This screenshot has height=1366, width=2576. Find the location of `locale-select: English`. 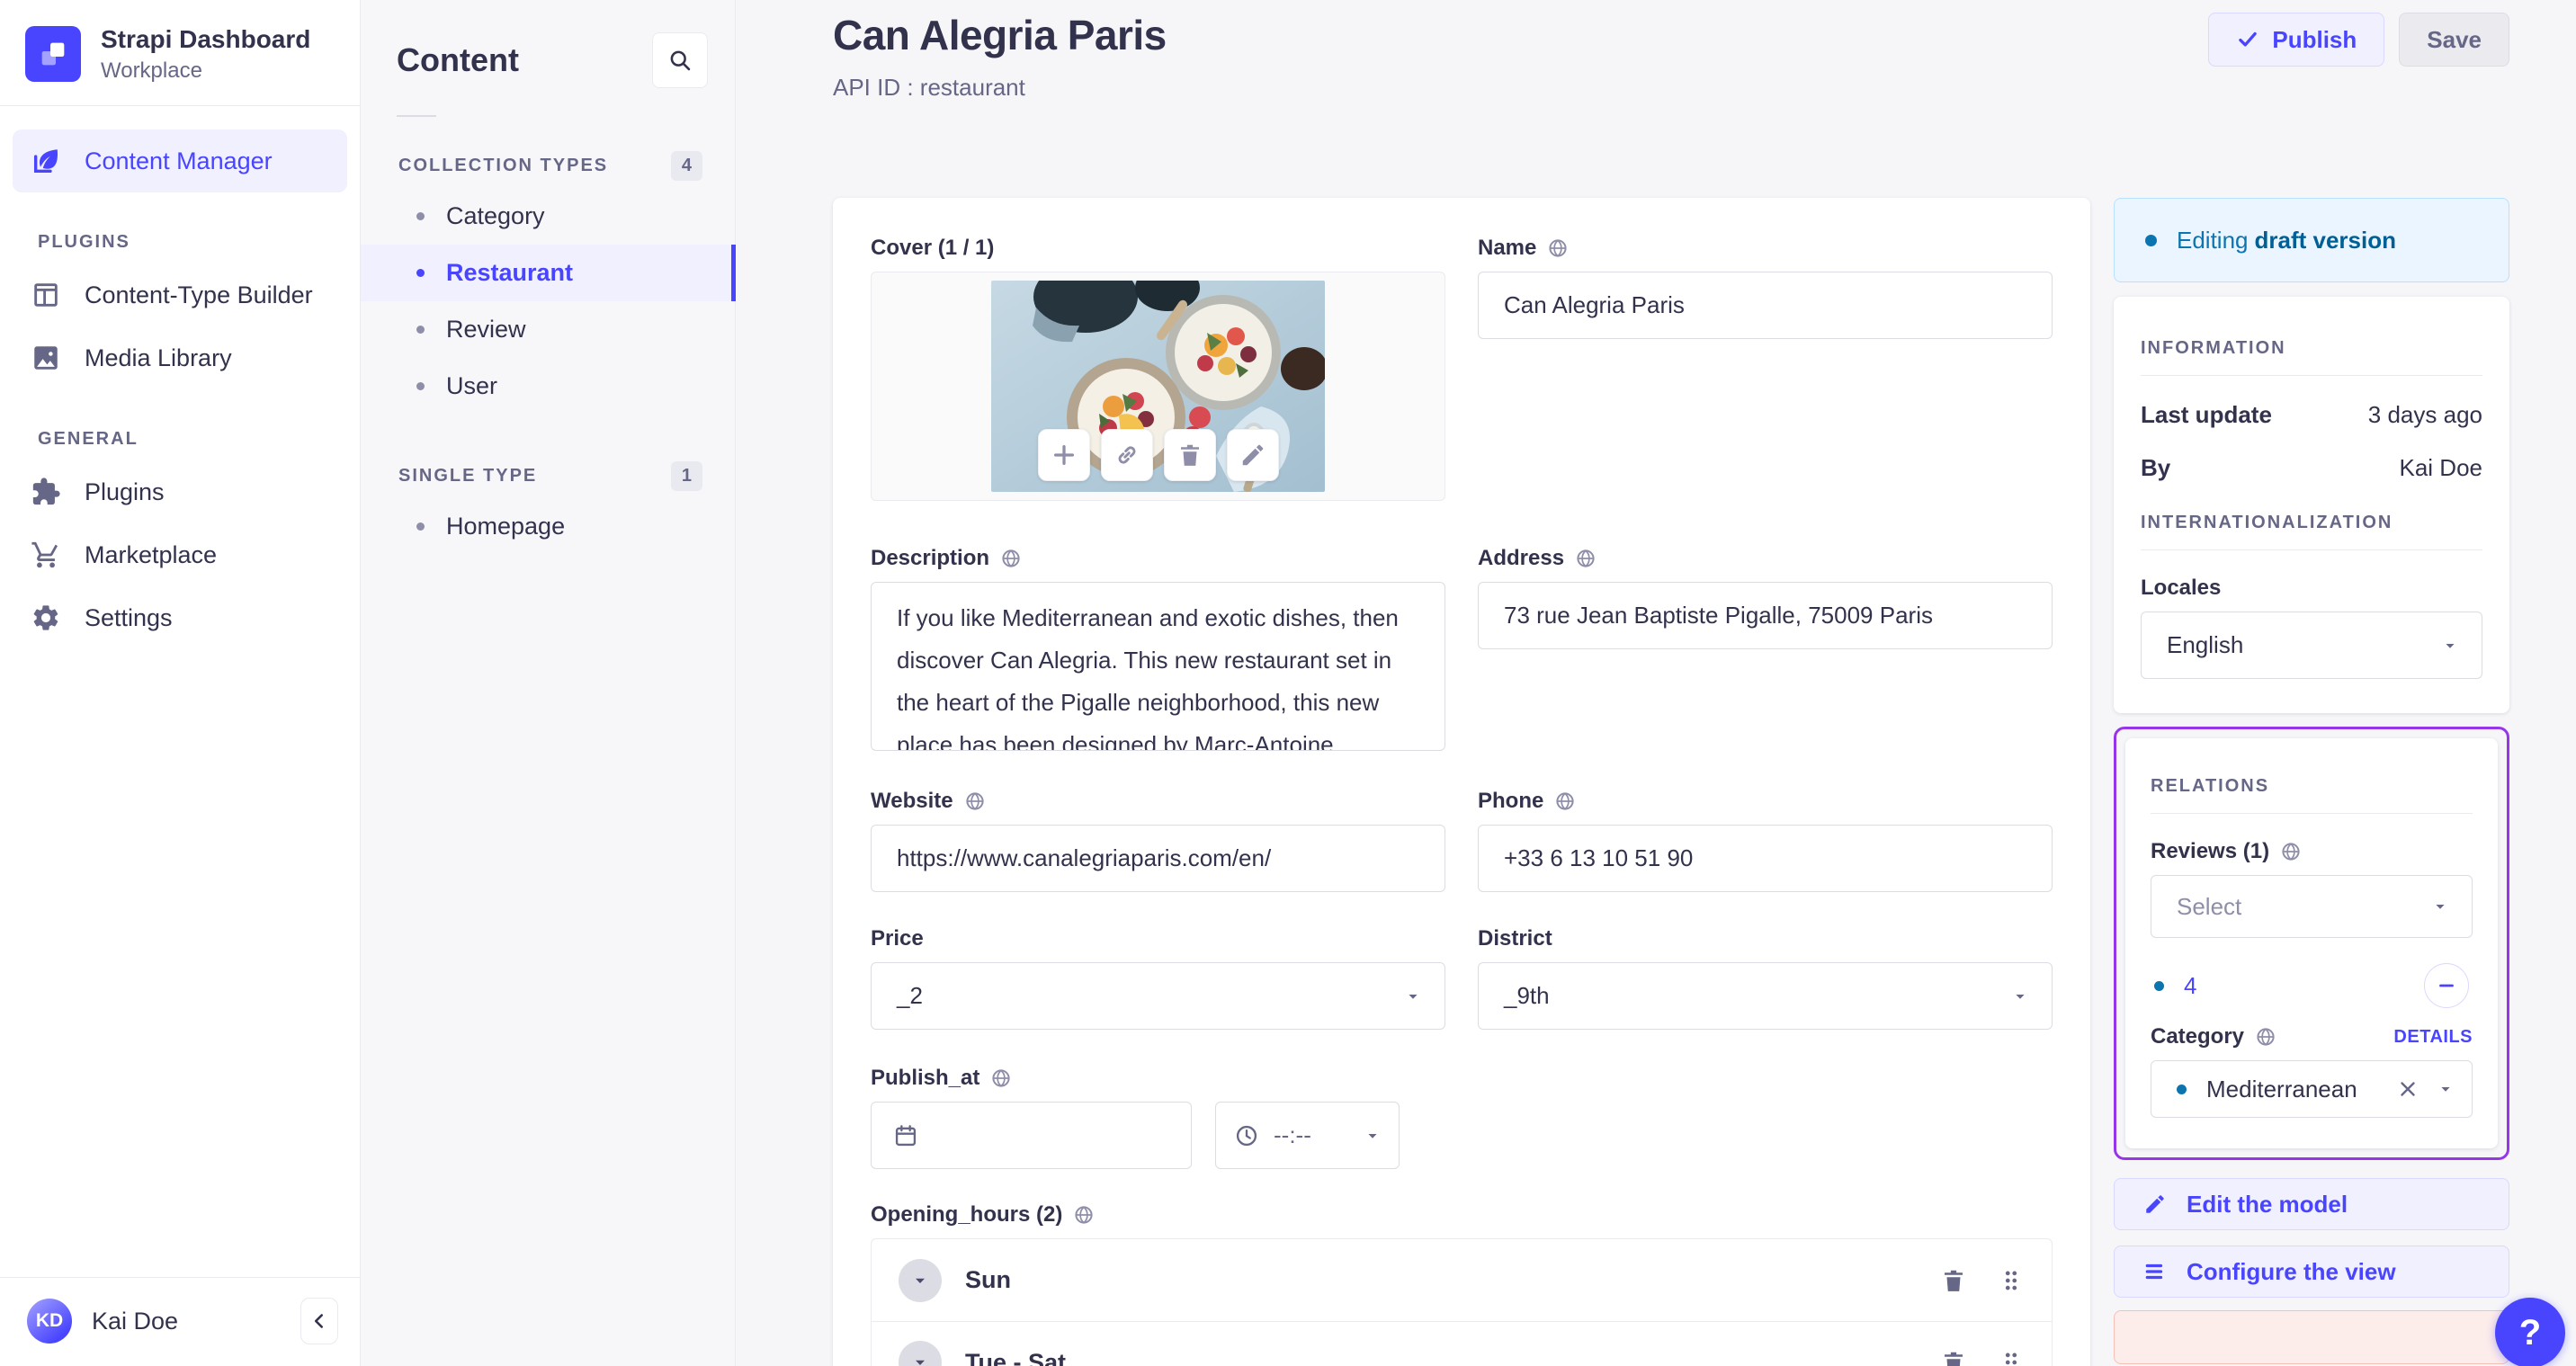

locale-select: English is located at coordinates (2311, 645).